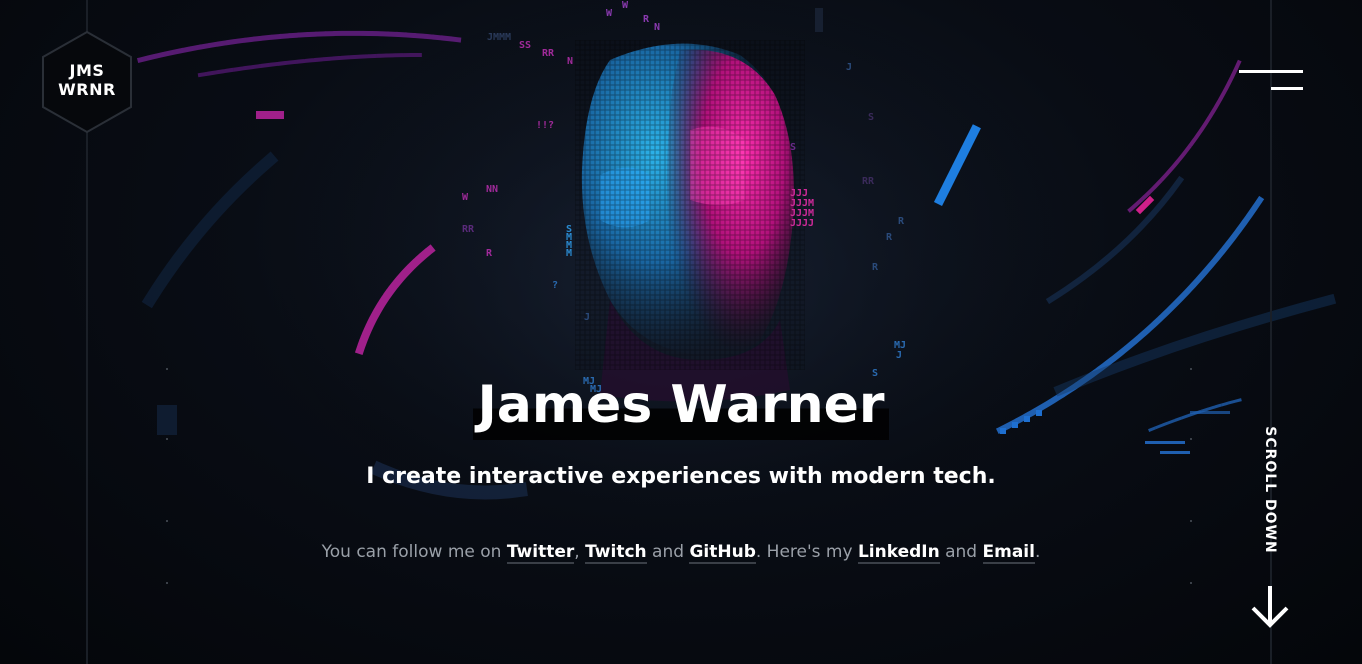  What do you see at coordinates (616, 553) in the screenshot?
I see `twitch-link: Twitch` at bounding box center [616, 553].